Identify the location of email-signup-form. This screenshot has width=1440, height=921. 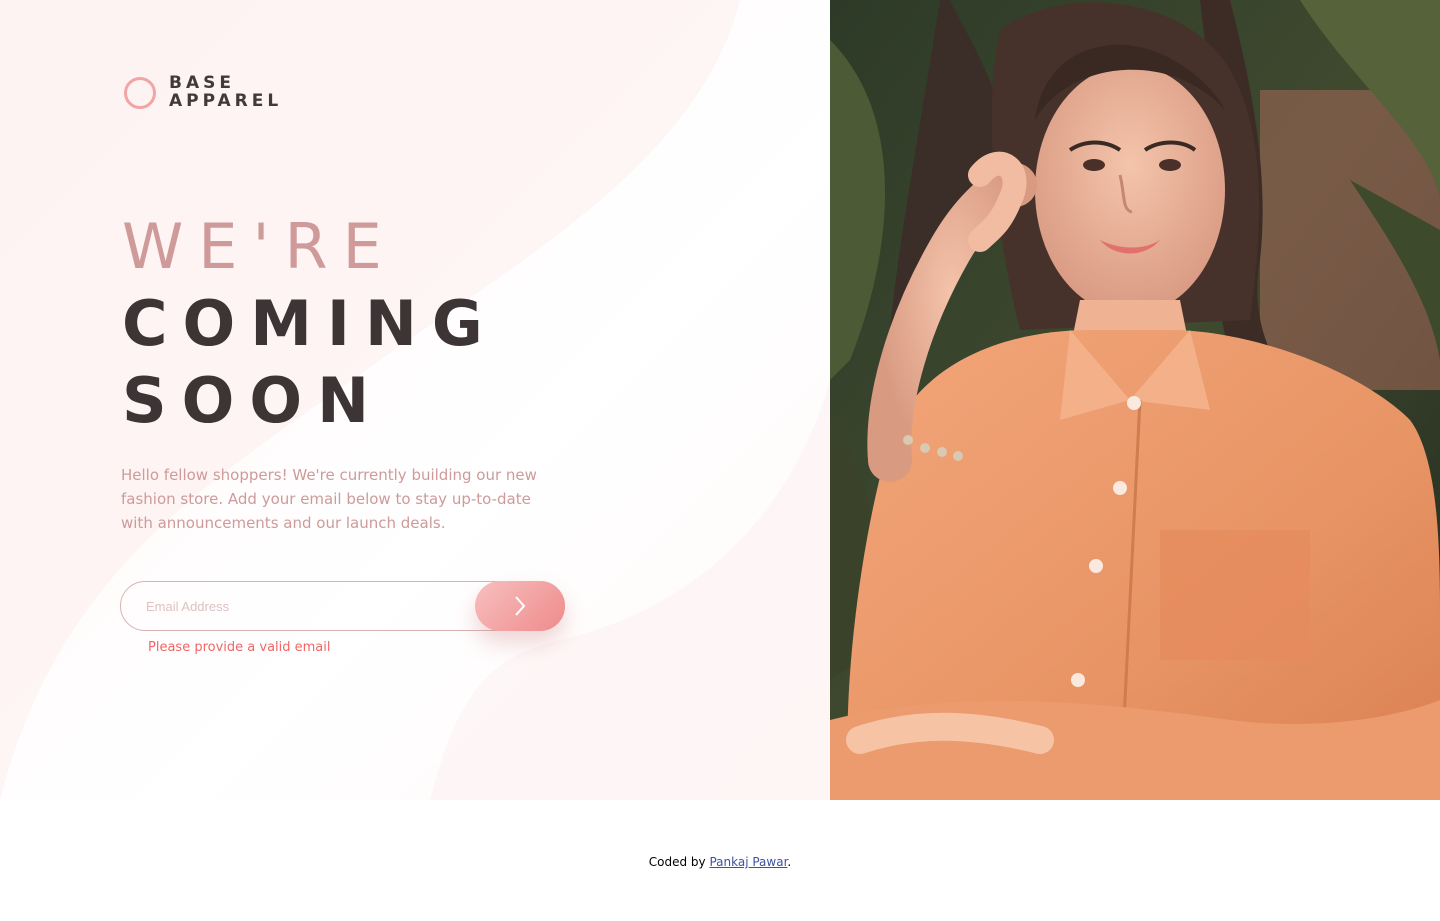
(342, 606).